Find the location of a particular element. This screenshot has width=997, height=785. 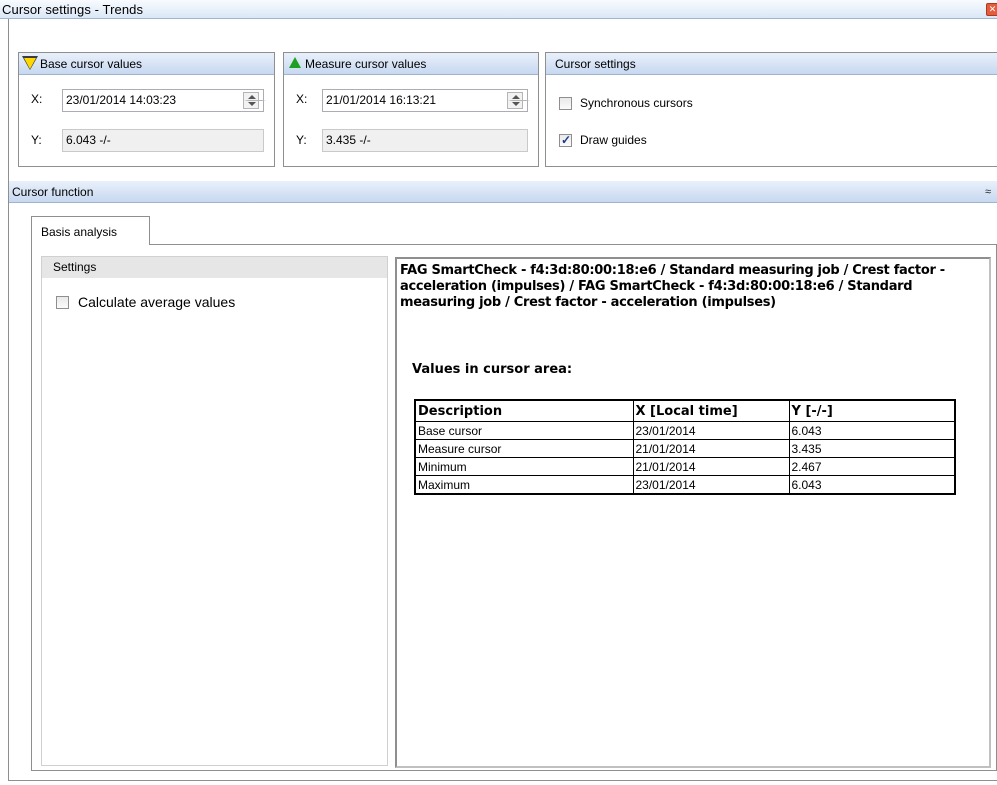

base-x-spinner is located at coordinates (254, 100).